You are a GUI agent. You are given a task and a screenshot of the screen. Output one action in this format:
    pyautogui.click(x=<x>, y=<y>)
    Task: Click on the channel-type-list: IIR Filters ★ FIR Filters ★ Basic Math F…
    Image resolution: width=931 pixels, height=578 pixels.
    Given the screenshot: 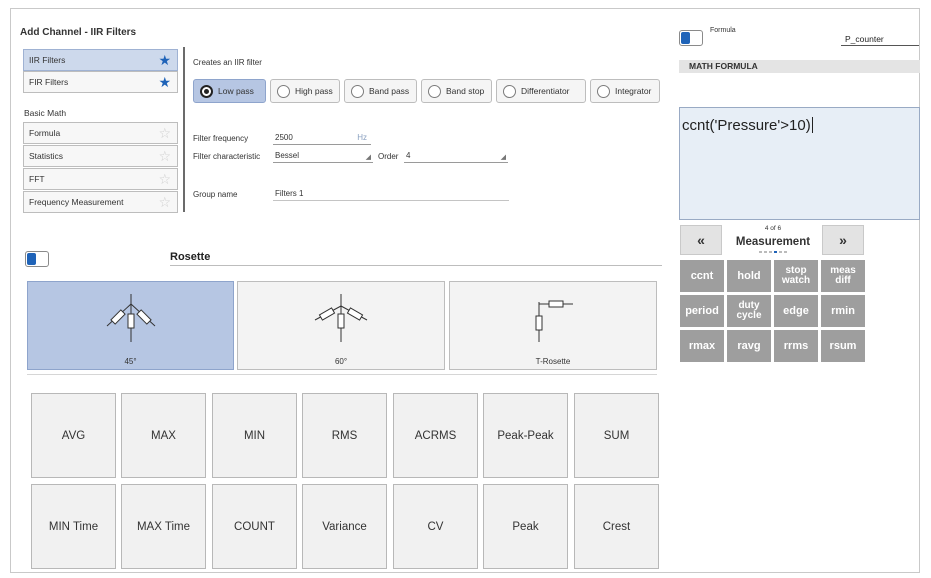 What is the action you would take?
    pyautogui.click(x=102, y=130)
    